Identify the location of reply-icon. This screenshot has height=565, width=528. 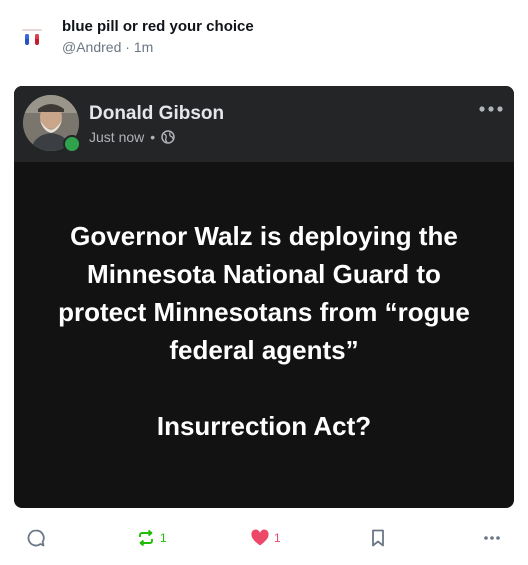
(36, 538).